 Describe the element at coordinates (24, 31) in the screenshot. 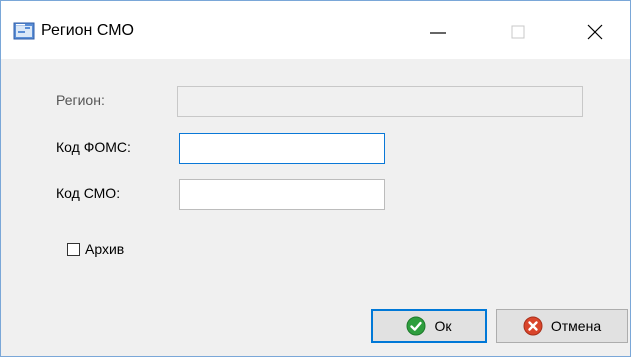

I see `app-window-icon` at that location.